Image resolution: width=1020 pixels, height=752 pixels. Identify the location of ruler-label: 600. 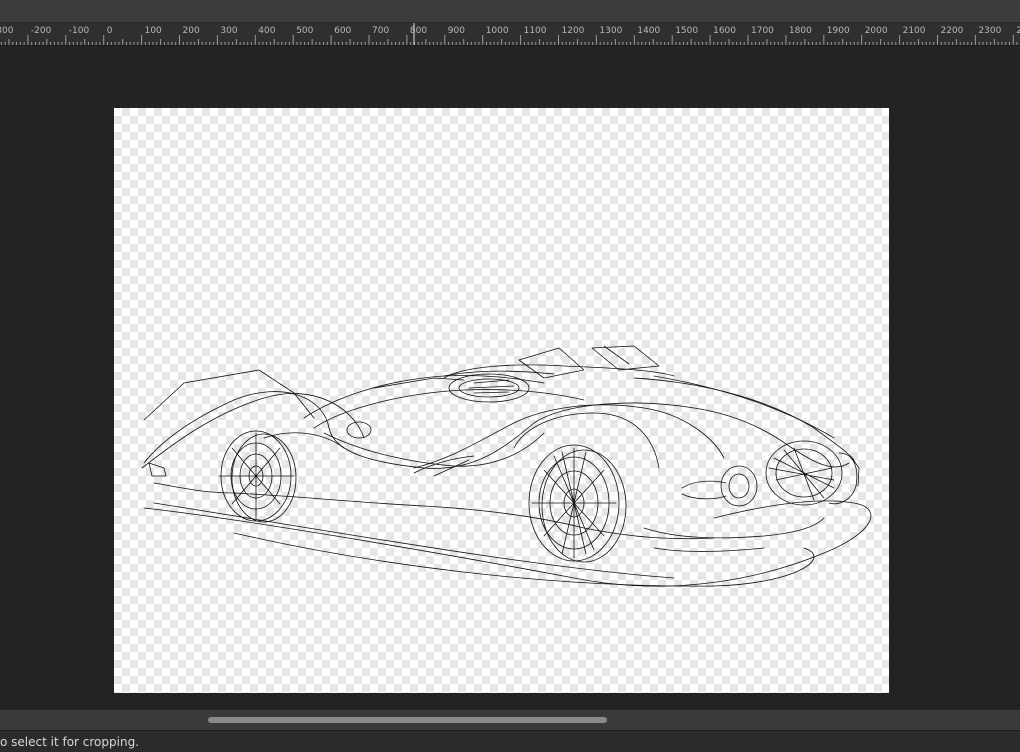
(342, 31).